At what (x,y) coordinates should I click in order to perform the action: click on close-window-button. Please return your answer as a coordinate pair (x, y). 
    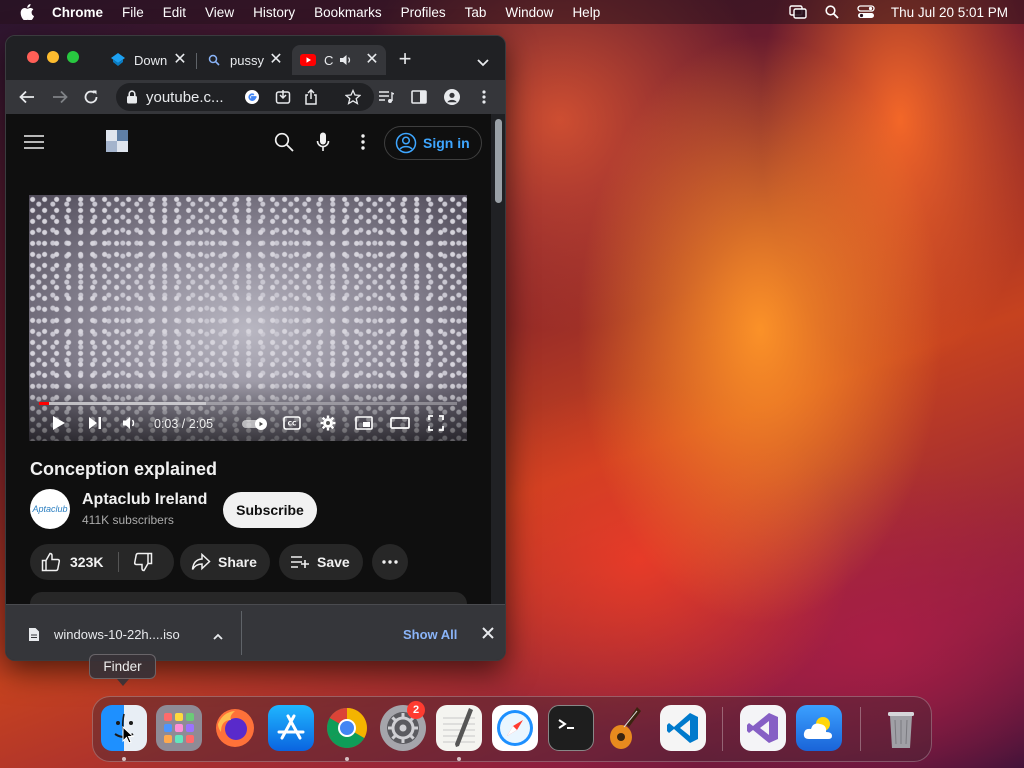
    Looking at the image, I should click on (33, 57).